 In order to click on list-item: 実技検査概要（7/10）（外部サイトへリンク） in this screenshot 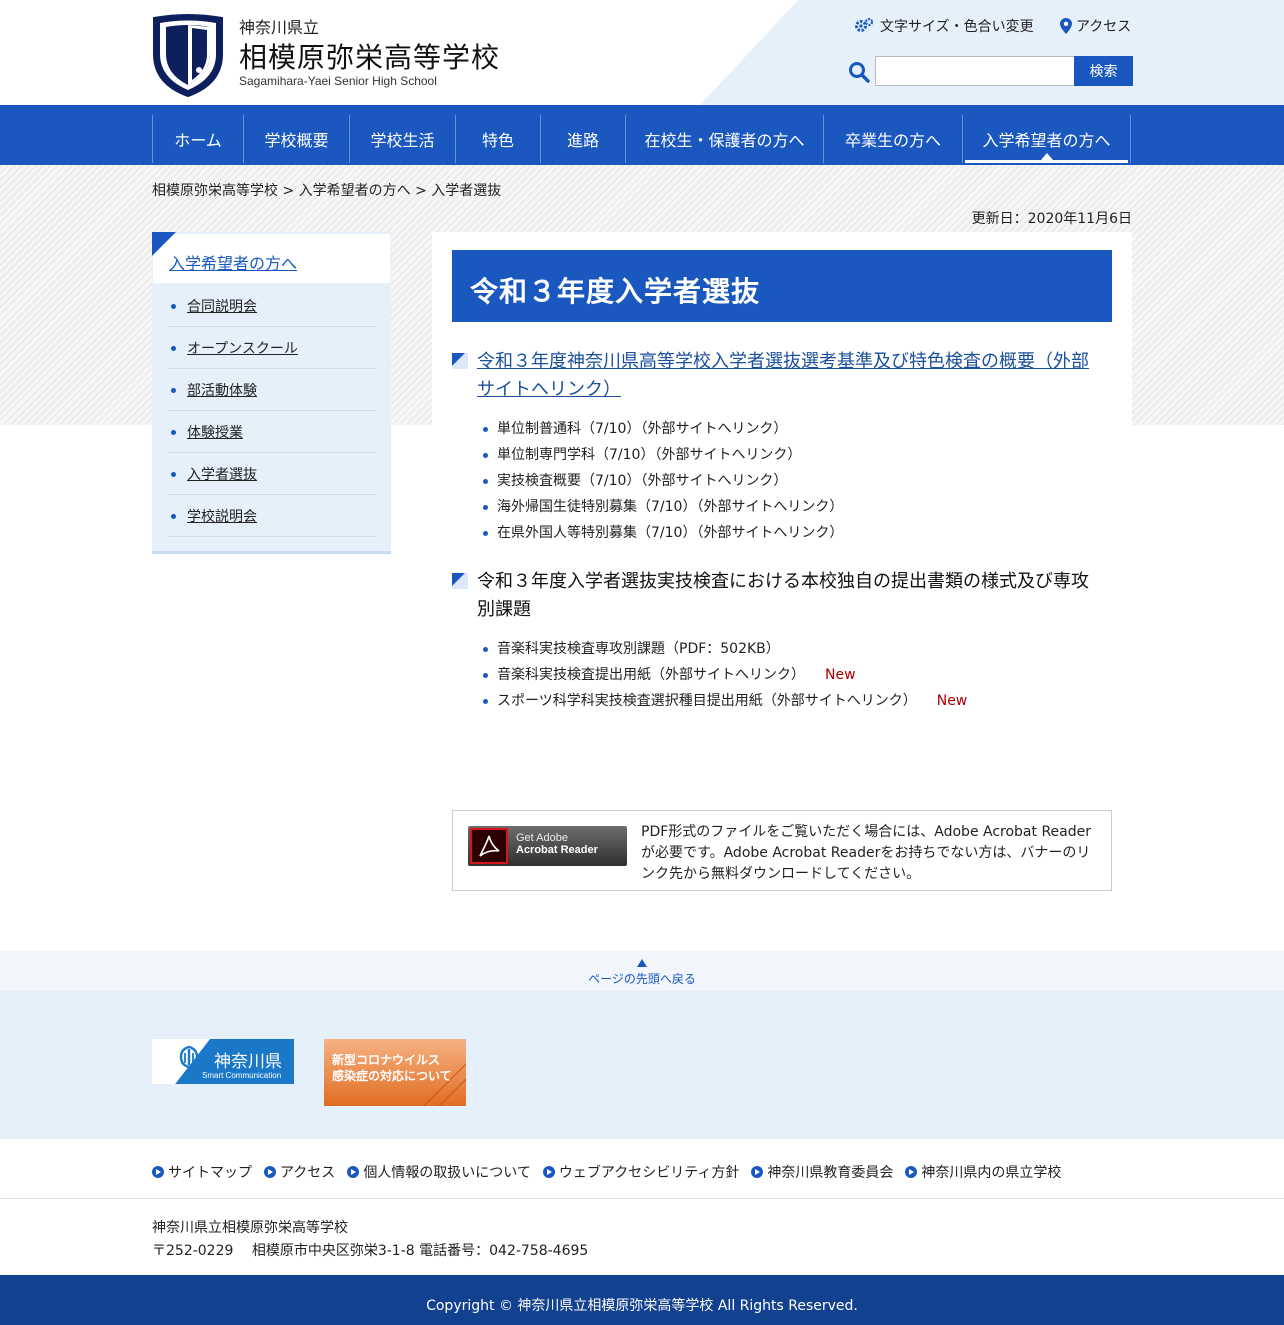, I will do `click(660, 481)`.